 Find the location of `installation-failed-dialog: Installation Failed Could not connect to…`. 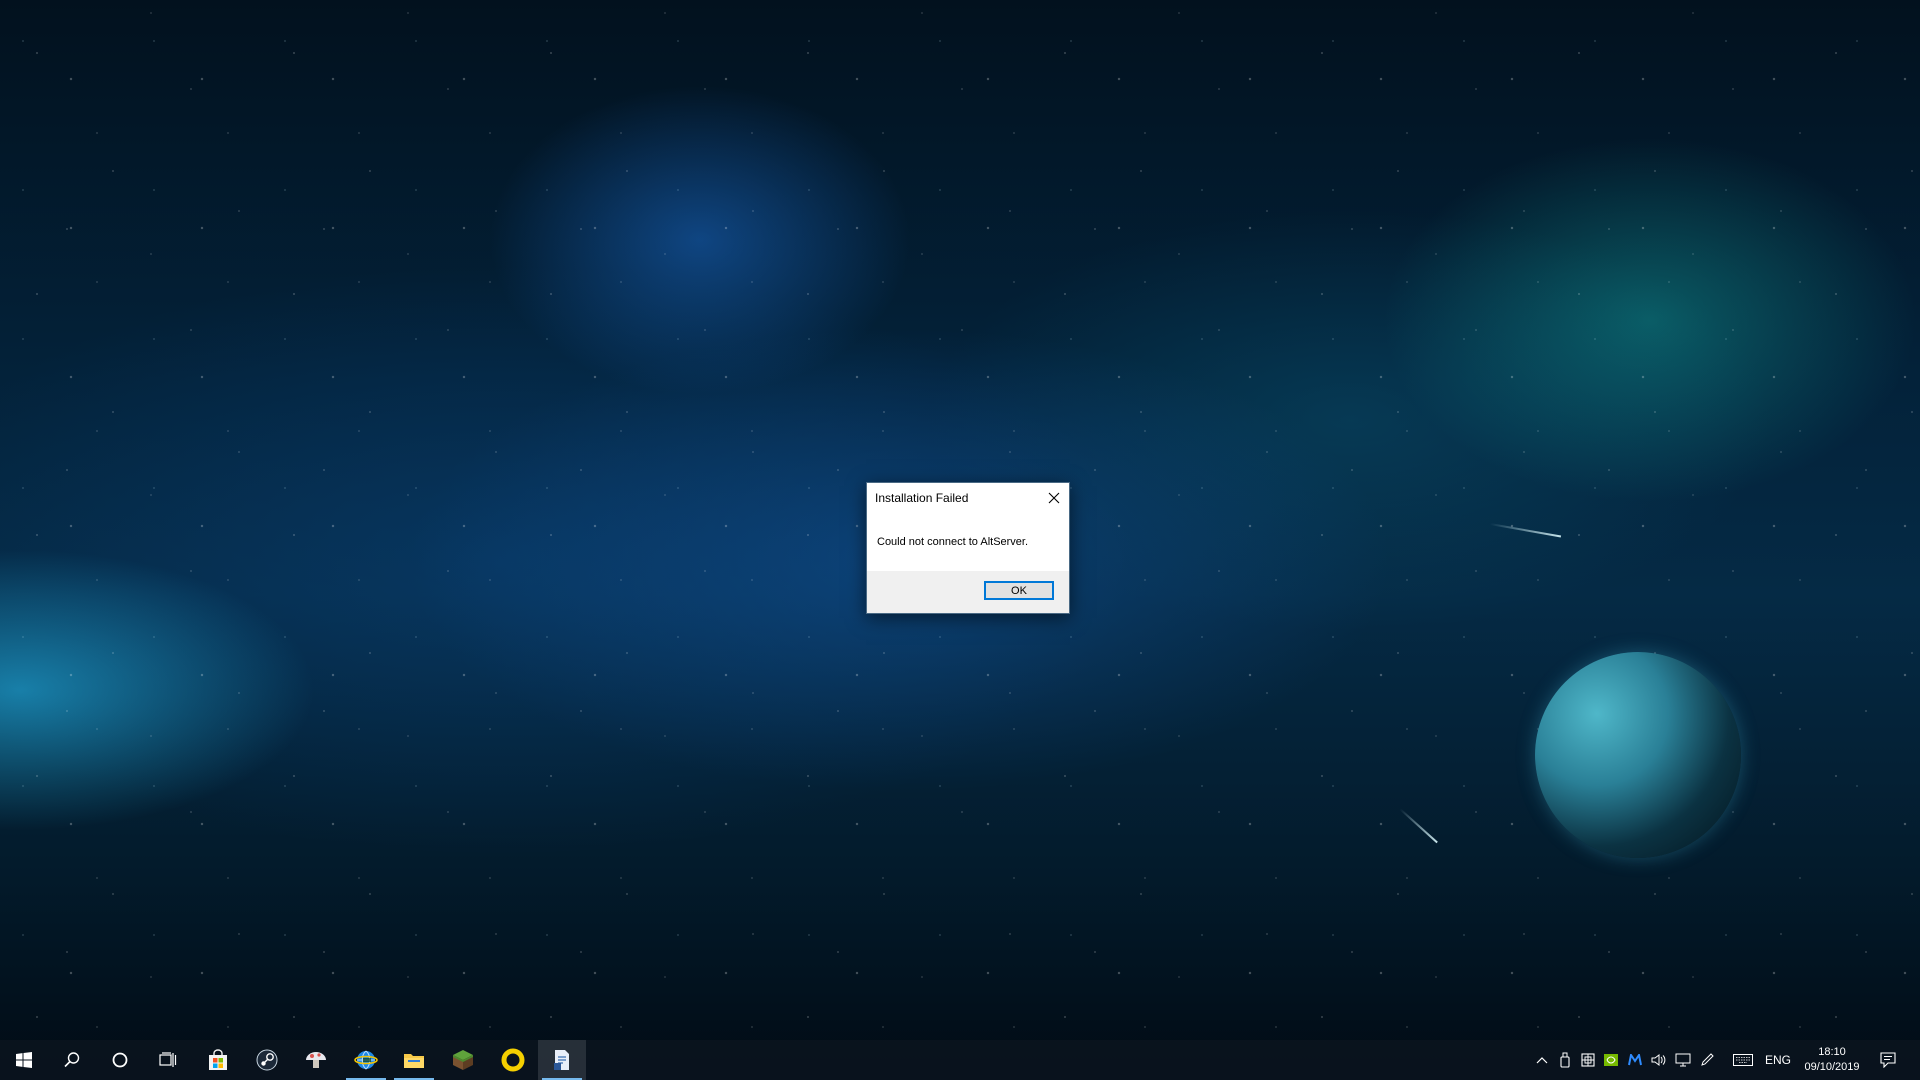

installation-failed-dialog: Installation Failed Could not connect to… is located at coordinates (968, 548).